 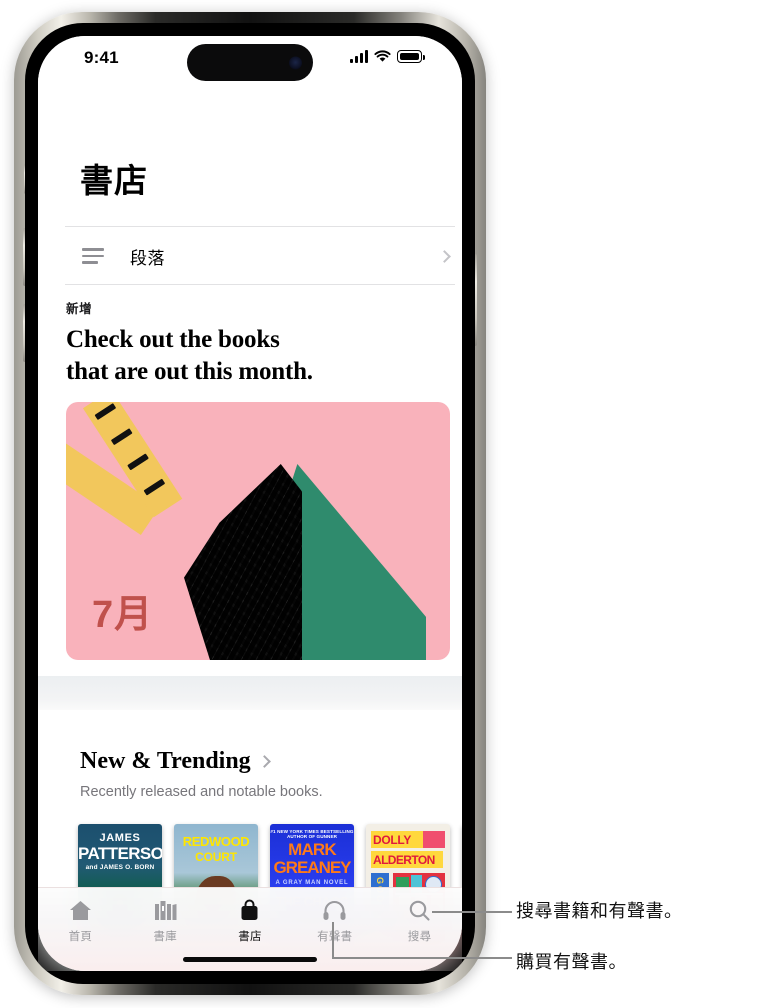 I want to click on status-bar: 9:41, so click(x=250, y=62).